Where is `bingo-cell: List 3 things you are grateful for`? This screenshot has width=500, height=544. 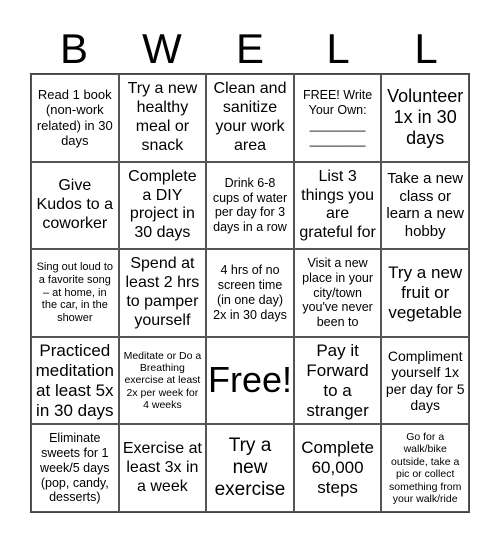
bingo-cell: List 3 things you are grateful for is located at coordinates (337, 205).